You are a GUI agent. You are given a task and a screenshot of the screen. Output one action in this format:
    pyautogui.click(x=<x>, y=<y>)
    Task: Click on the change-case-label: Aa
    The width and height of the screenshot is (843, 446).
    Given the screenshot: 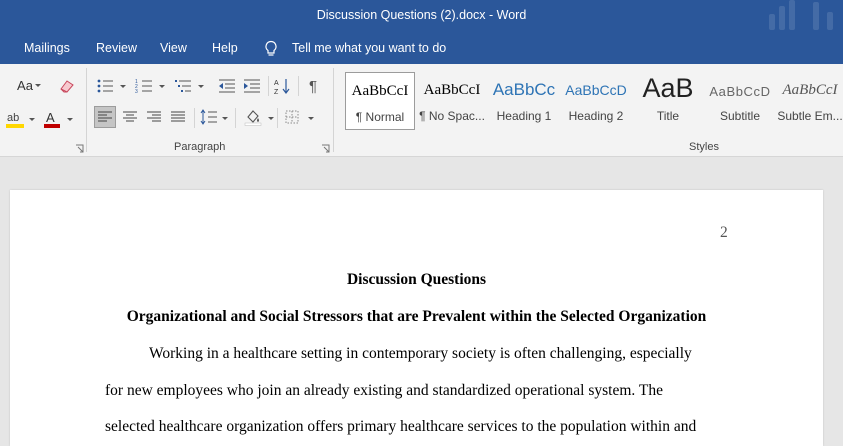 What is the action you would take?
    pyautogui.click(x=25, y=85)
    